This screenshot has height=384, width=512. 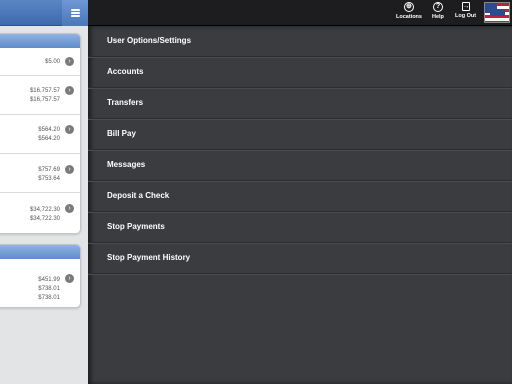 I want to click on account-row: $16,757.57 $16,757.57 ›, so click(x=40, y=95).